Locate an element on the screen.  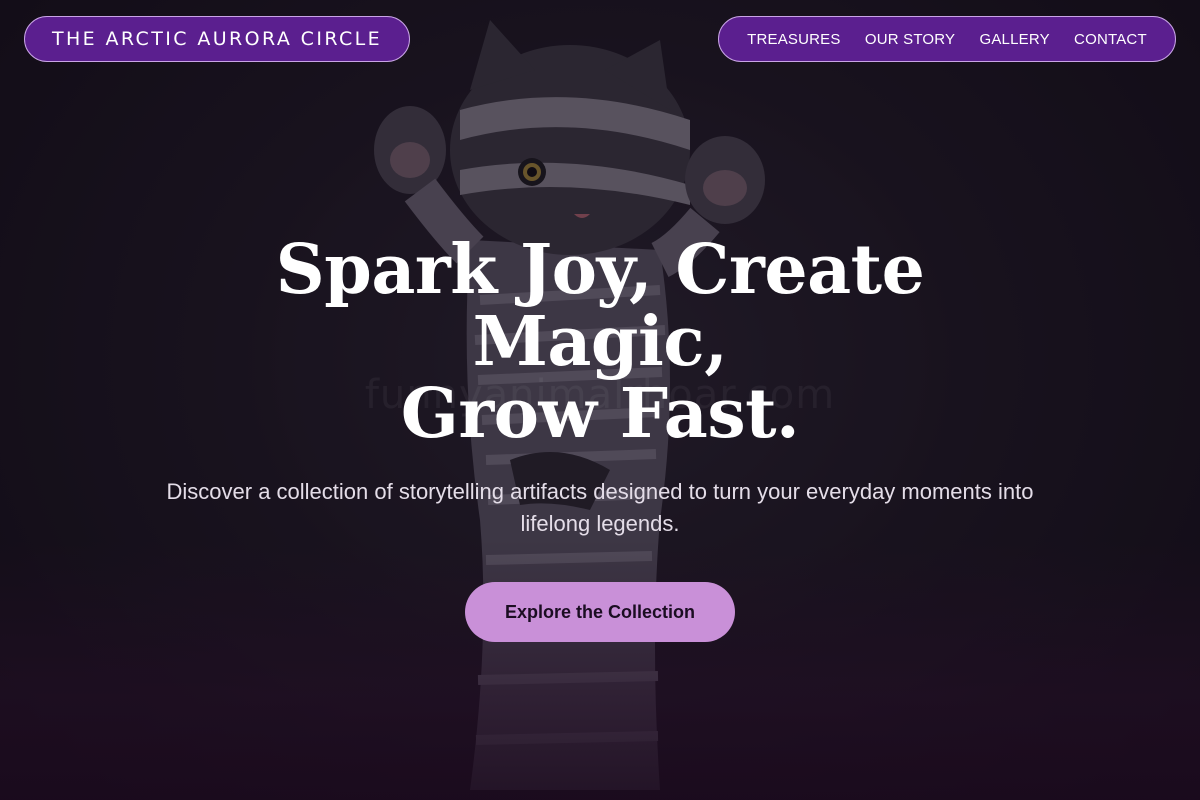
main-nav: TREASURES OUR STORY GALLERY CONTACT is located at coordinates (947, 39).